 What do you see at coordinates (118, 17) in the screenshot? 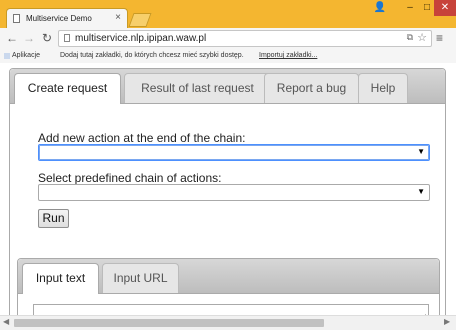
I see `tab-close-icon: ×` at bounding box center [118, 17].